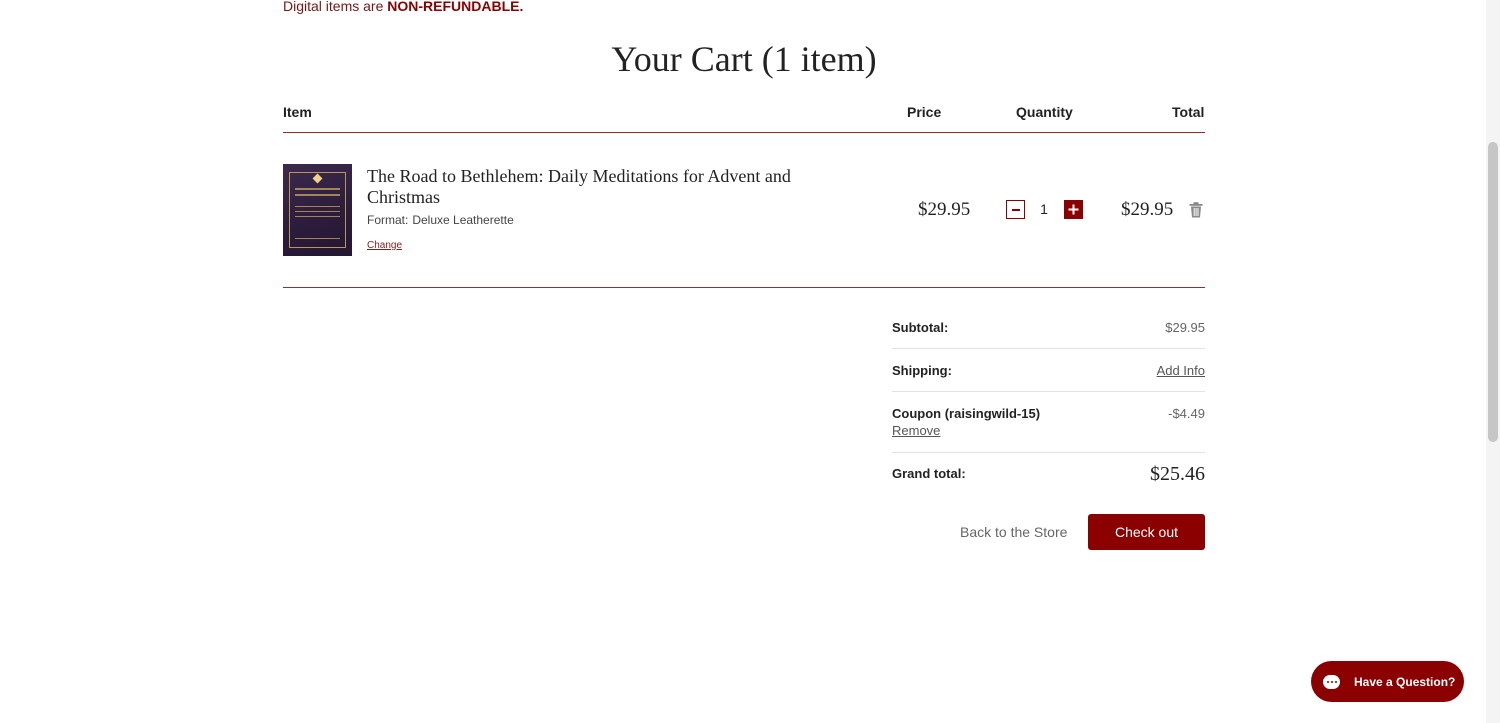 Image resolution: width=1500 pixels, height=723 pixels. I want to click on chat-bubble-icon, so click(1331, 681).